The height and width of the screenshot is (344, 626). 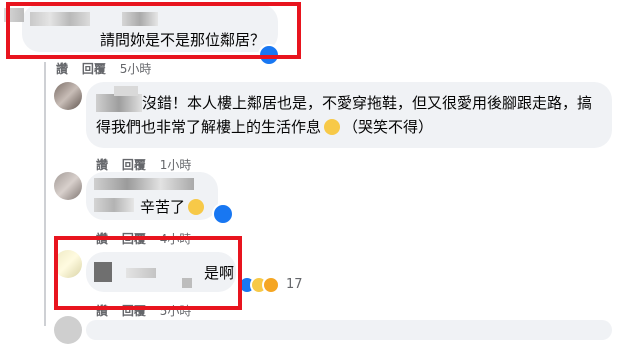 I want to click on comment-text-line2: 得我們也非常了解樓上的生活作息 （哭笑不得）, so click(x=264, y=127).